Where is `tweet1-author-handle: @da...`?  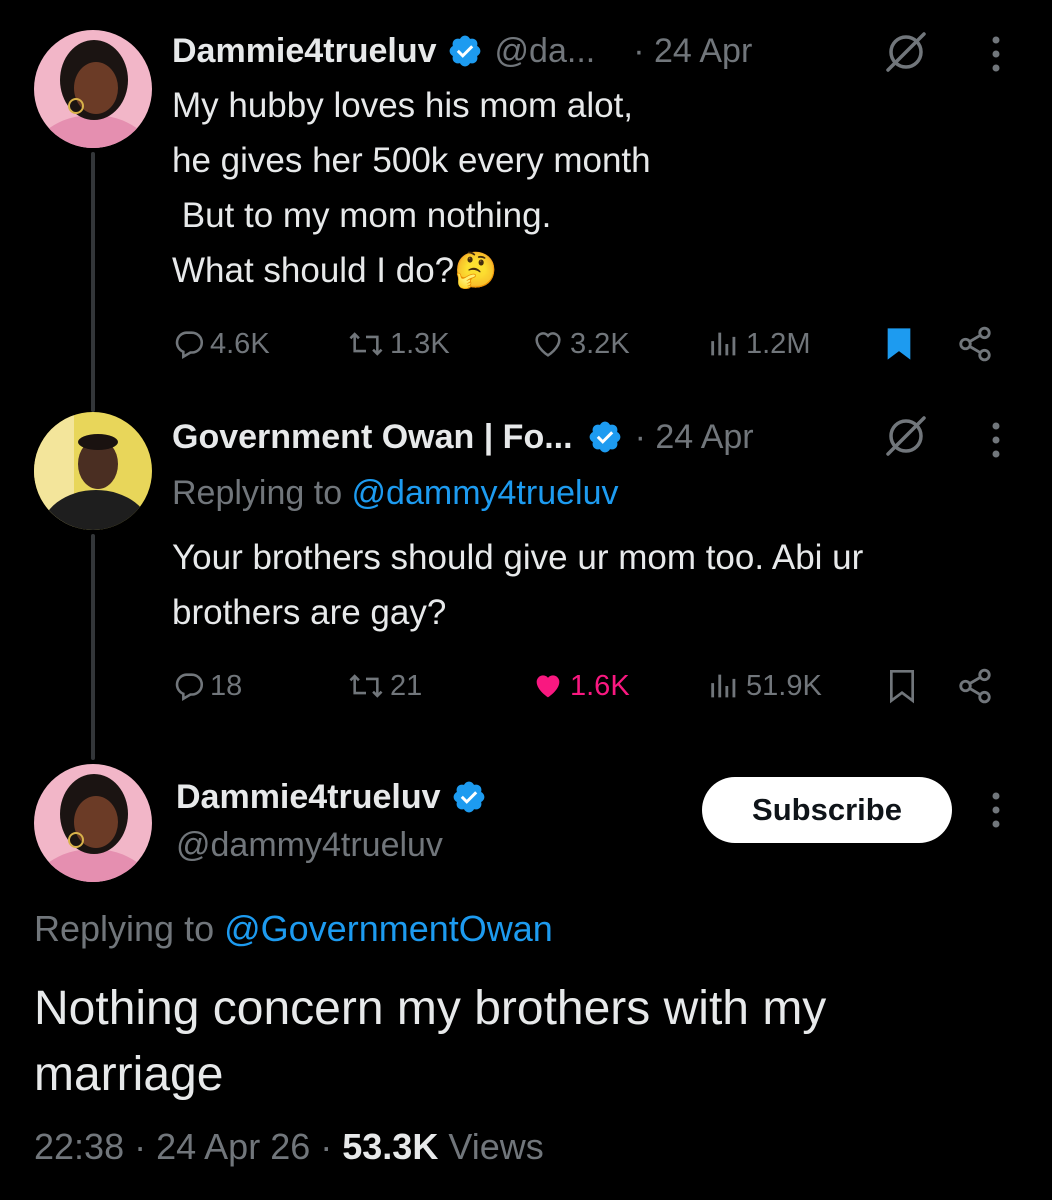
tweet1-author-handle: @da... is located at coordinates (545, 51).